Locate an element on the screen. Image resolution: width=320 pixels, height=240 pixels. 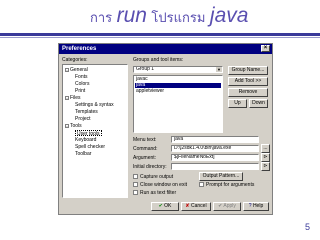
run-text-filter-checkbox: Run as text filter is located at coordinates (154, 193).